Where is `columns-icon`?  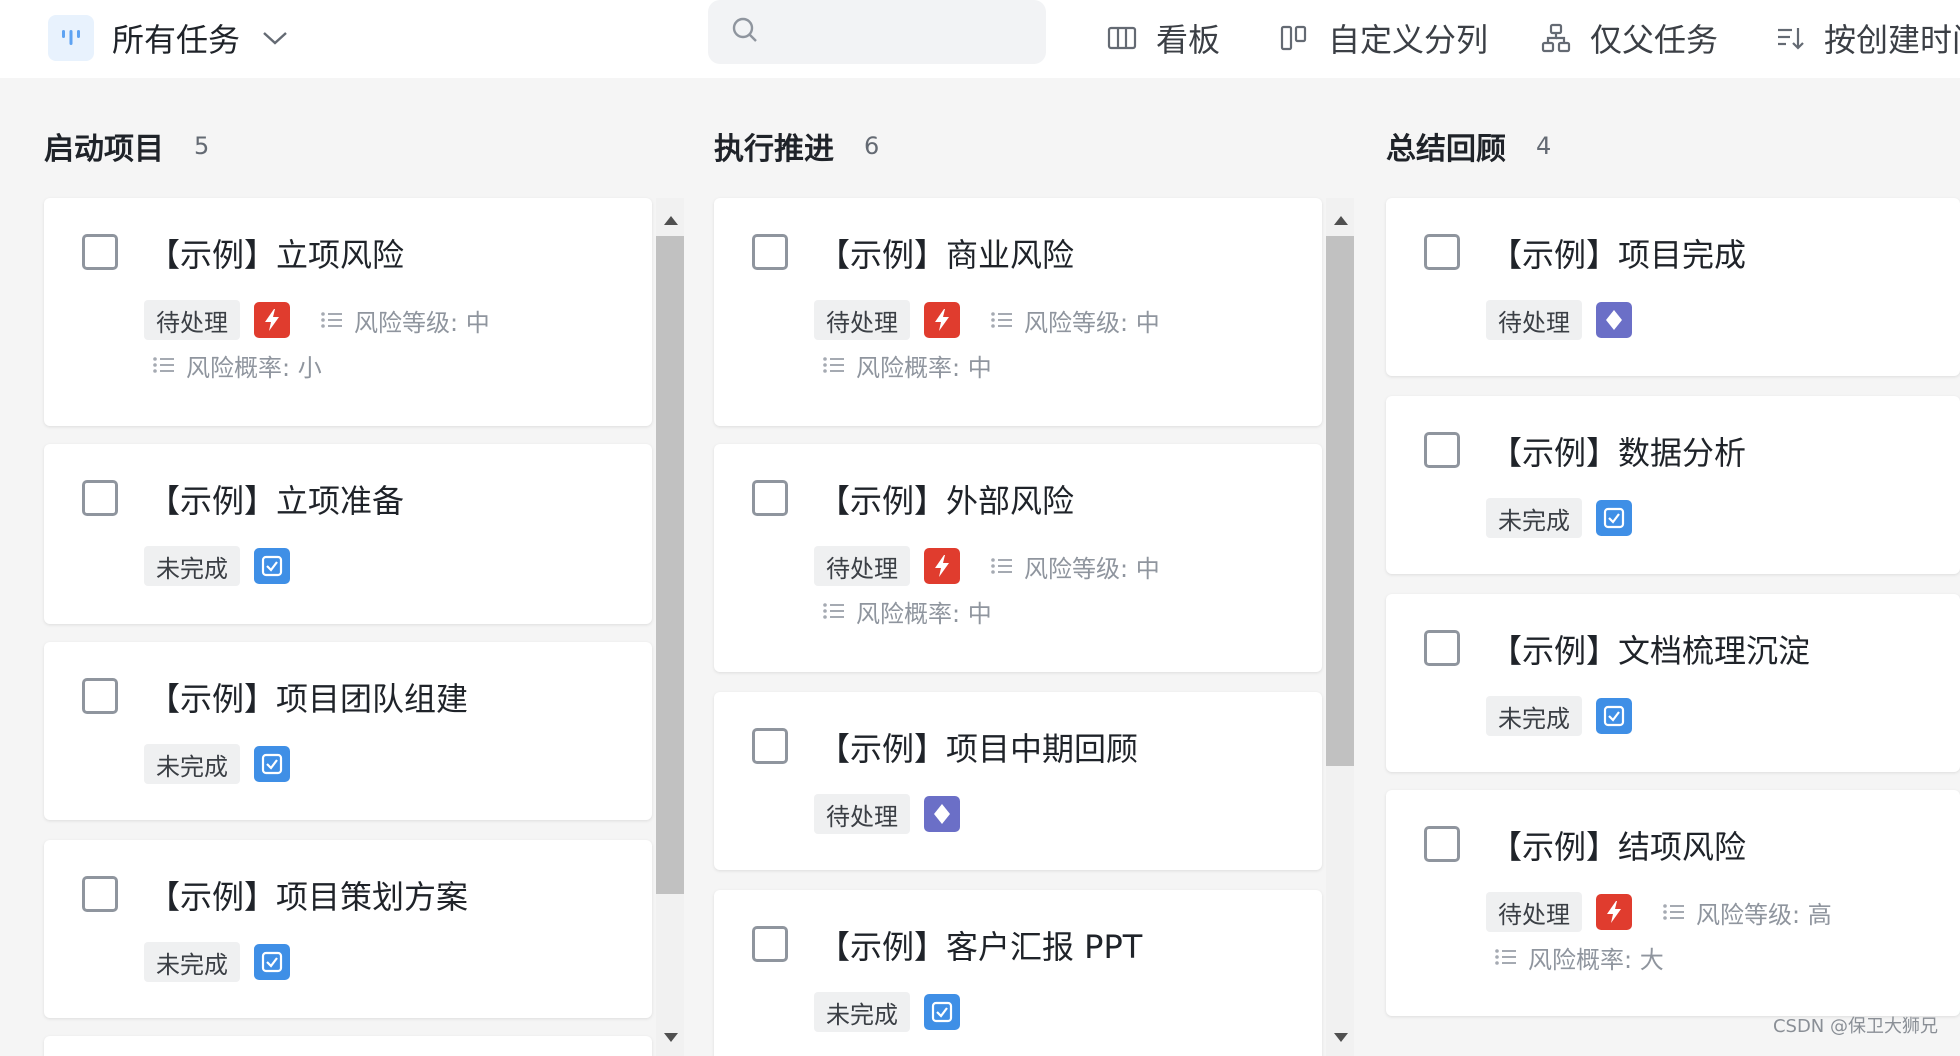 columns-icon is located at coordinates (1122, 38).